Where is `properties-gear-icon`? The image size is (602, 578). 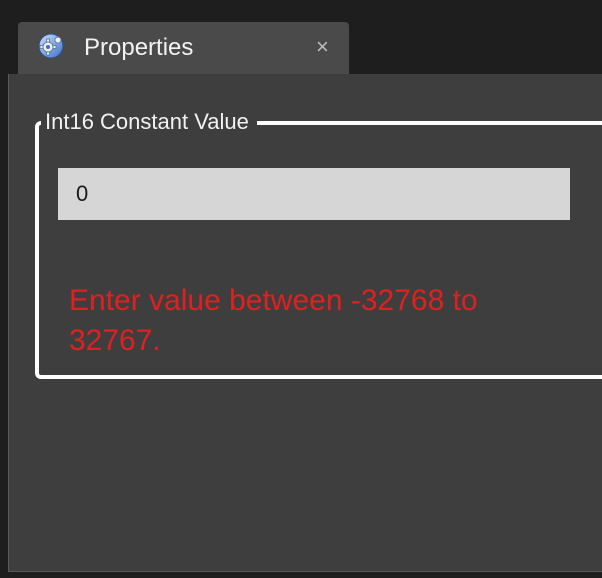 properties-gear-icon is located at coordinates (51, 46).